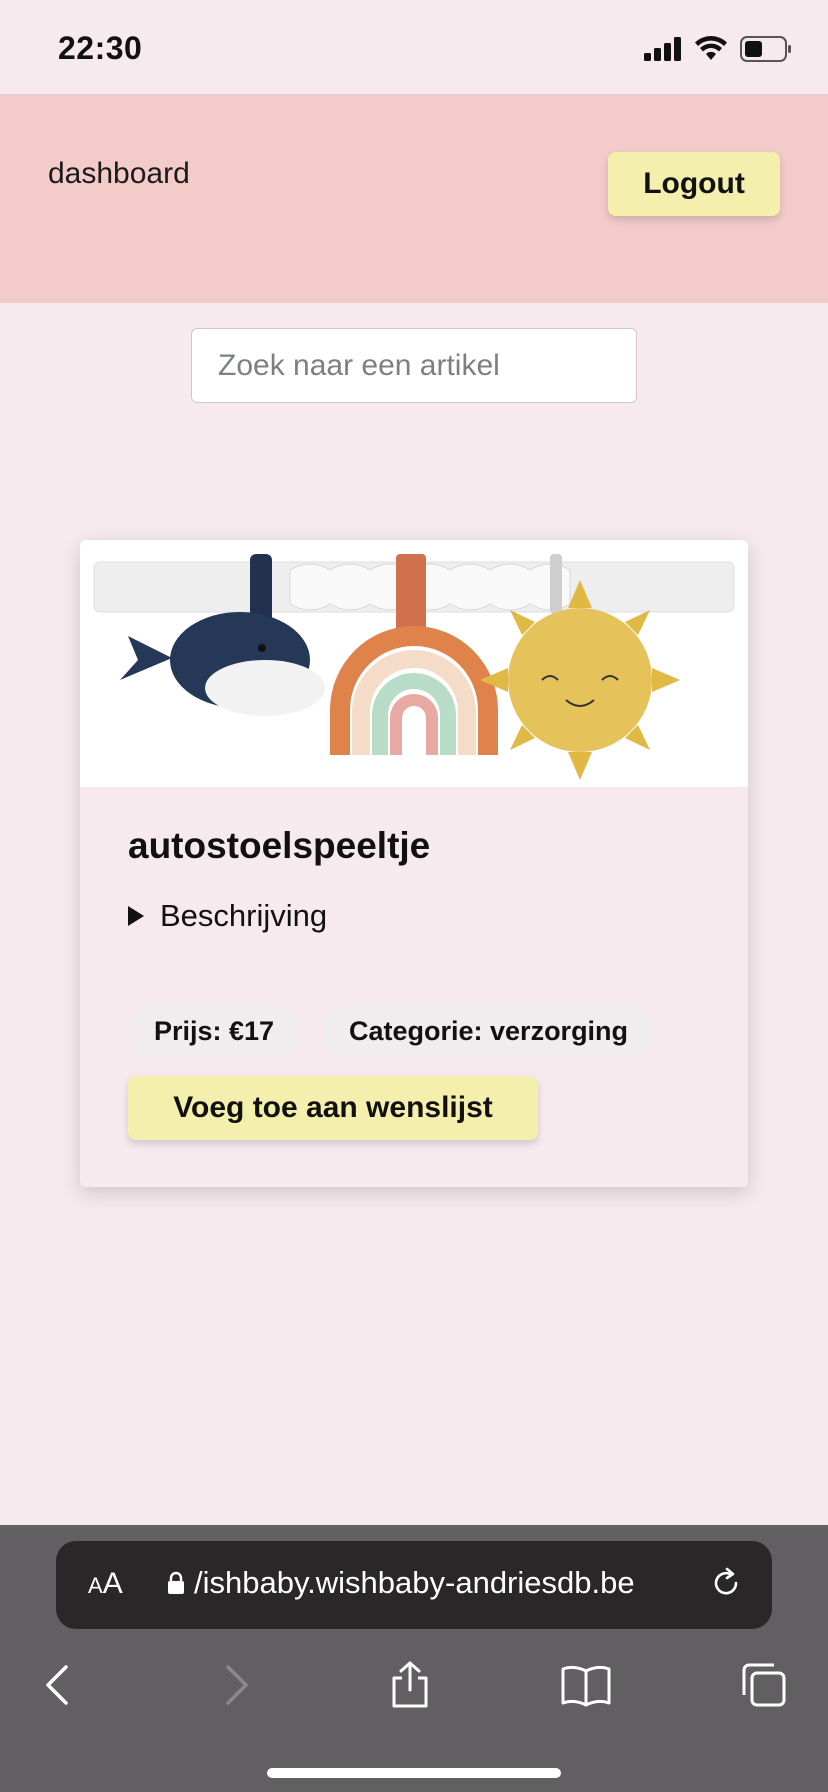 The image size is (828, 1792). Describe the element at coordinates (119, 174) in the screenshot. I see `dashboard-link: dashboard` at that location.